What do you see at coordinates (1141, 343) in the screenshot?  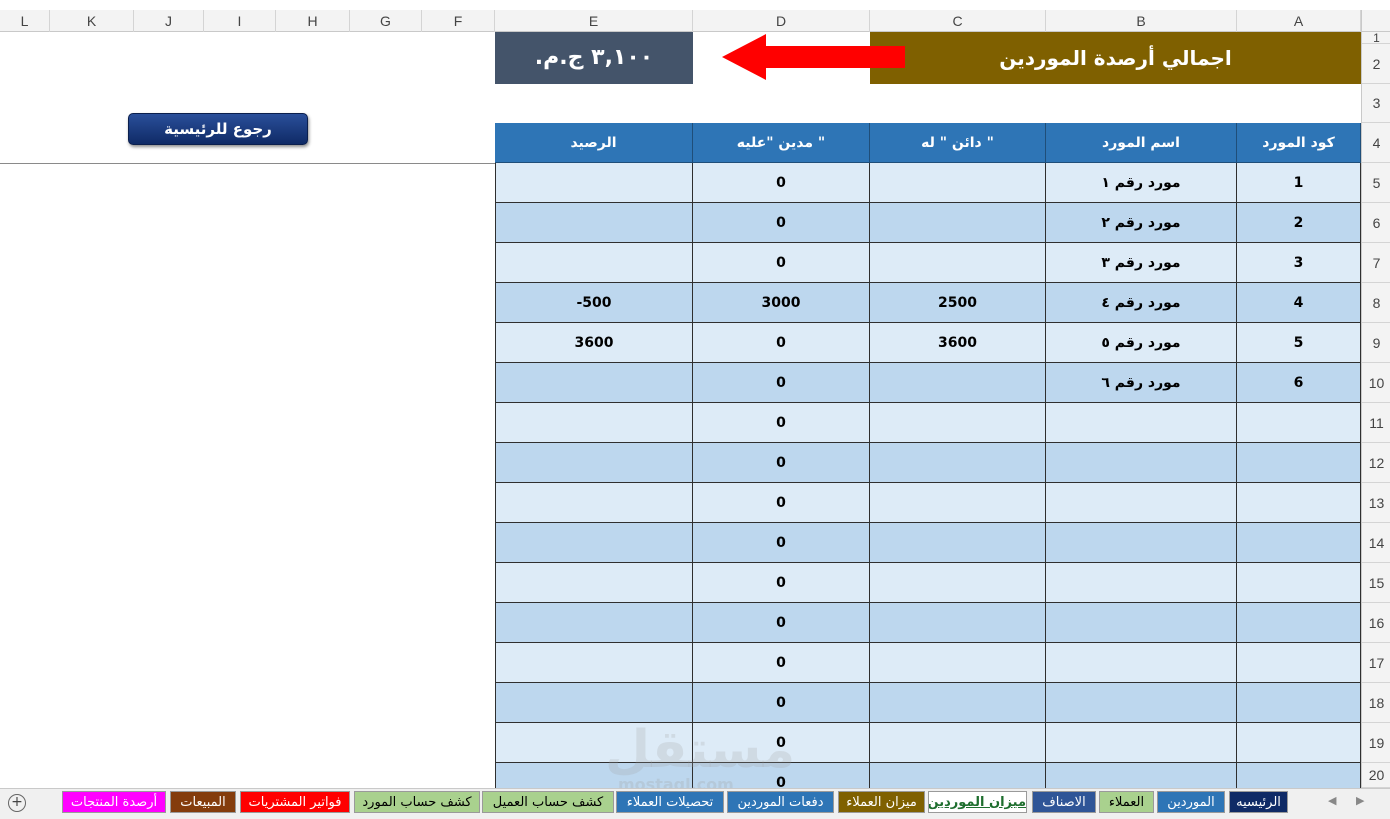 I see `cell-supplier-name: مورد رقم ٥` at bounding box center [1141, 343].